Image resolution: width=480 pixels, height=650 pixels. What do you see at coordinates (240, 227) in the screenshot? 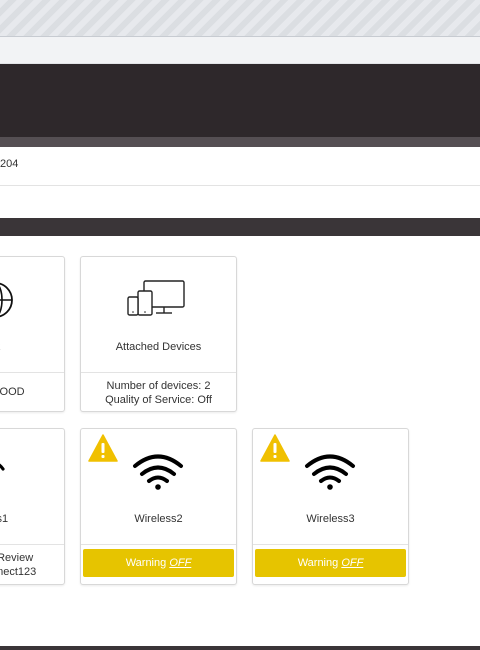
I see `section-band` at bounding box center [240, 227].